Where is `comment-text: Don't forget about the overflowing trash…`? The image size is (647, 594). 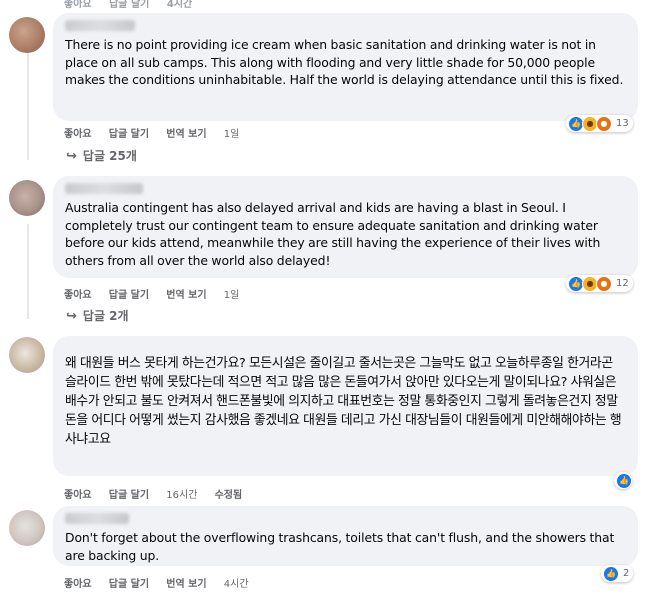 comment-text: Don't forget about the overflowing trash… is located at coordinates (340, 546).